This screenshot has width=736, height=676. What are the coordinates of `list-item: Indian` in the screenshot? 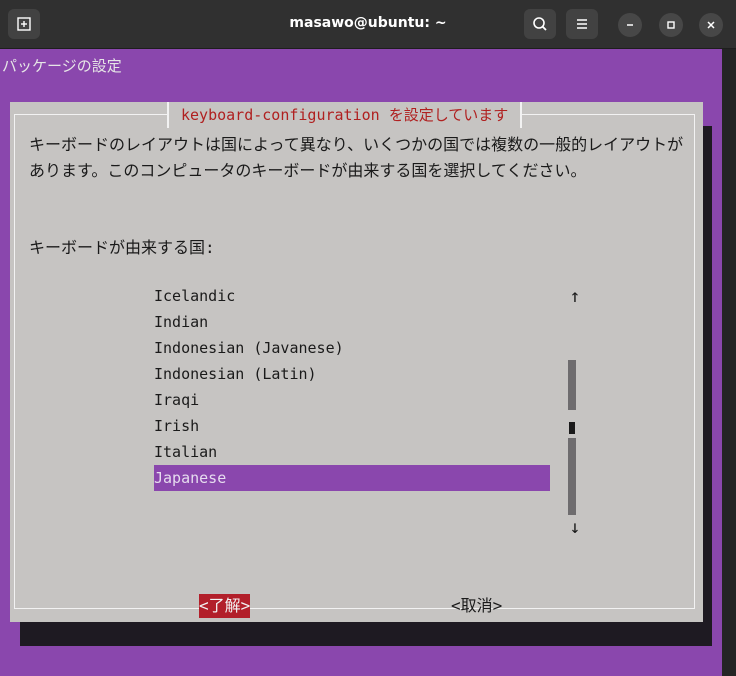 It's located at (352, 322).